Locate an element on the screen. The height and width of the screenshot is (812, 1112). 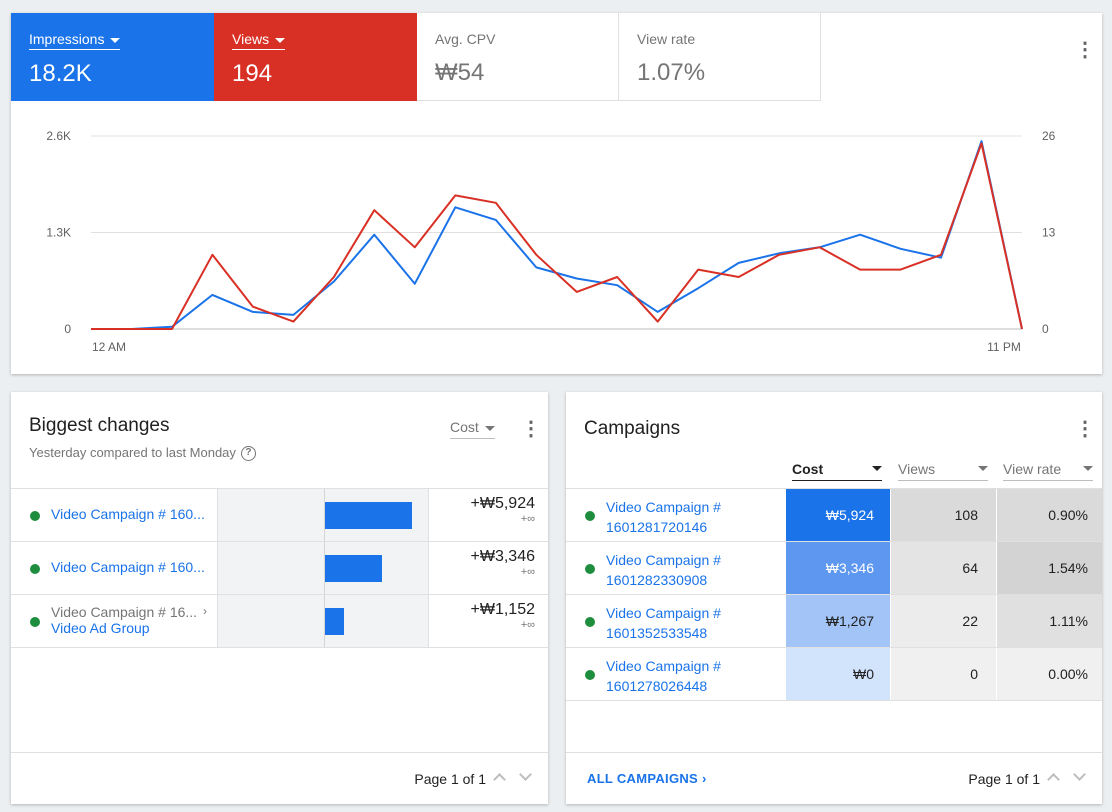
campaign-link: Video Campaign # 1601282330908 is located at coordinates (693, 568).